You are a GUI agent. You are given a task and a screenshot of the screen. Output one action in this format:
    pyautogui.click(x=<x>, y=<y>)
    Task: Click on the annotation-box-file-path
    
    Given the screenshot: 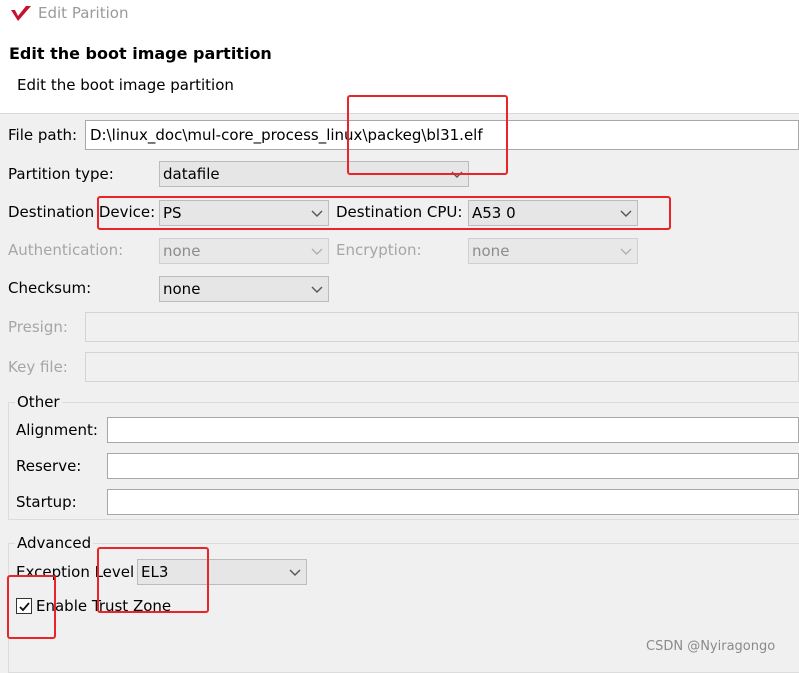 What is the action you would take?
    pyautogui.click(x=427, y=135)
    